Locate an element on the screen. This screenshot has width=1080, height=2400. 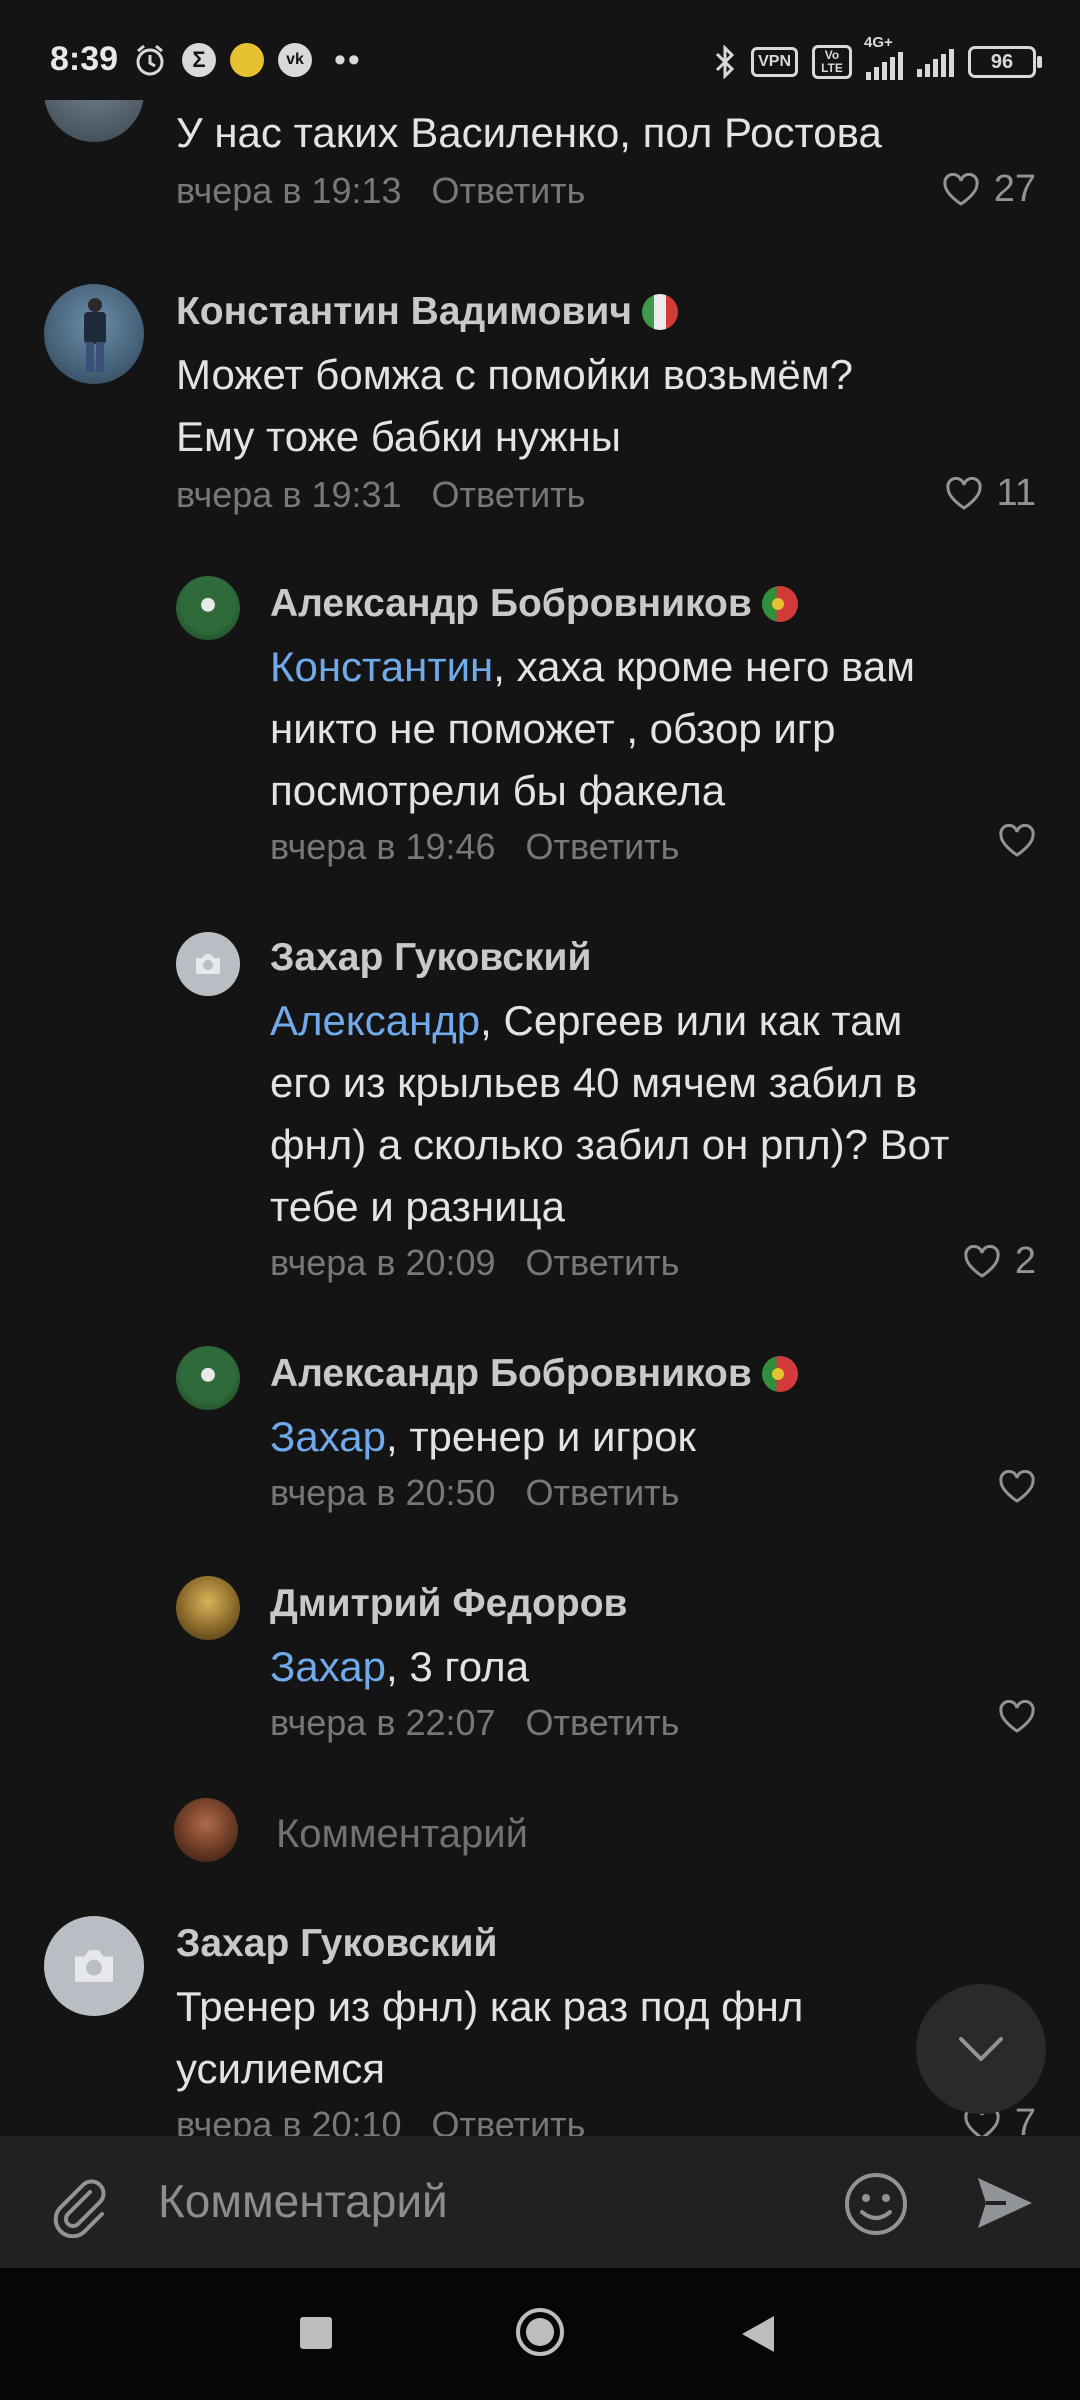
comment-time: вчера в 20:09 is located at coordinates (383, 1262).